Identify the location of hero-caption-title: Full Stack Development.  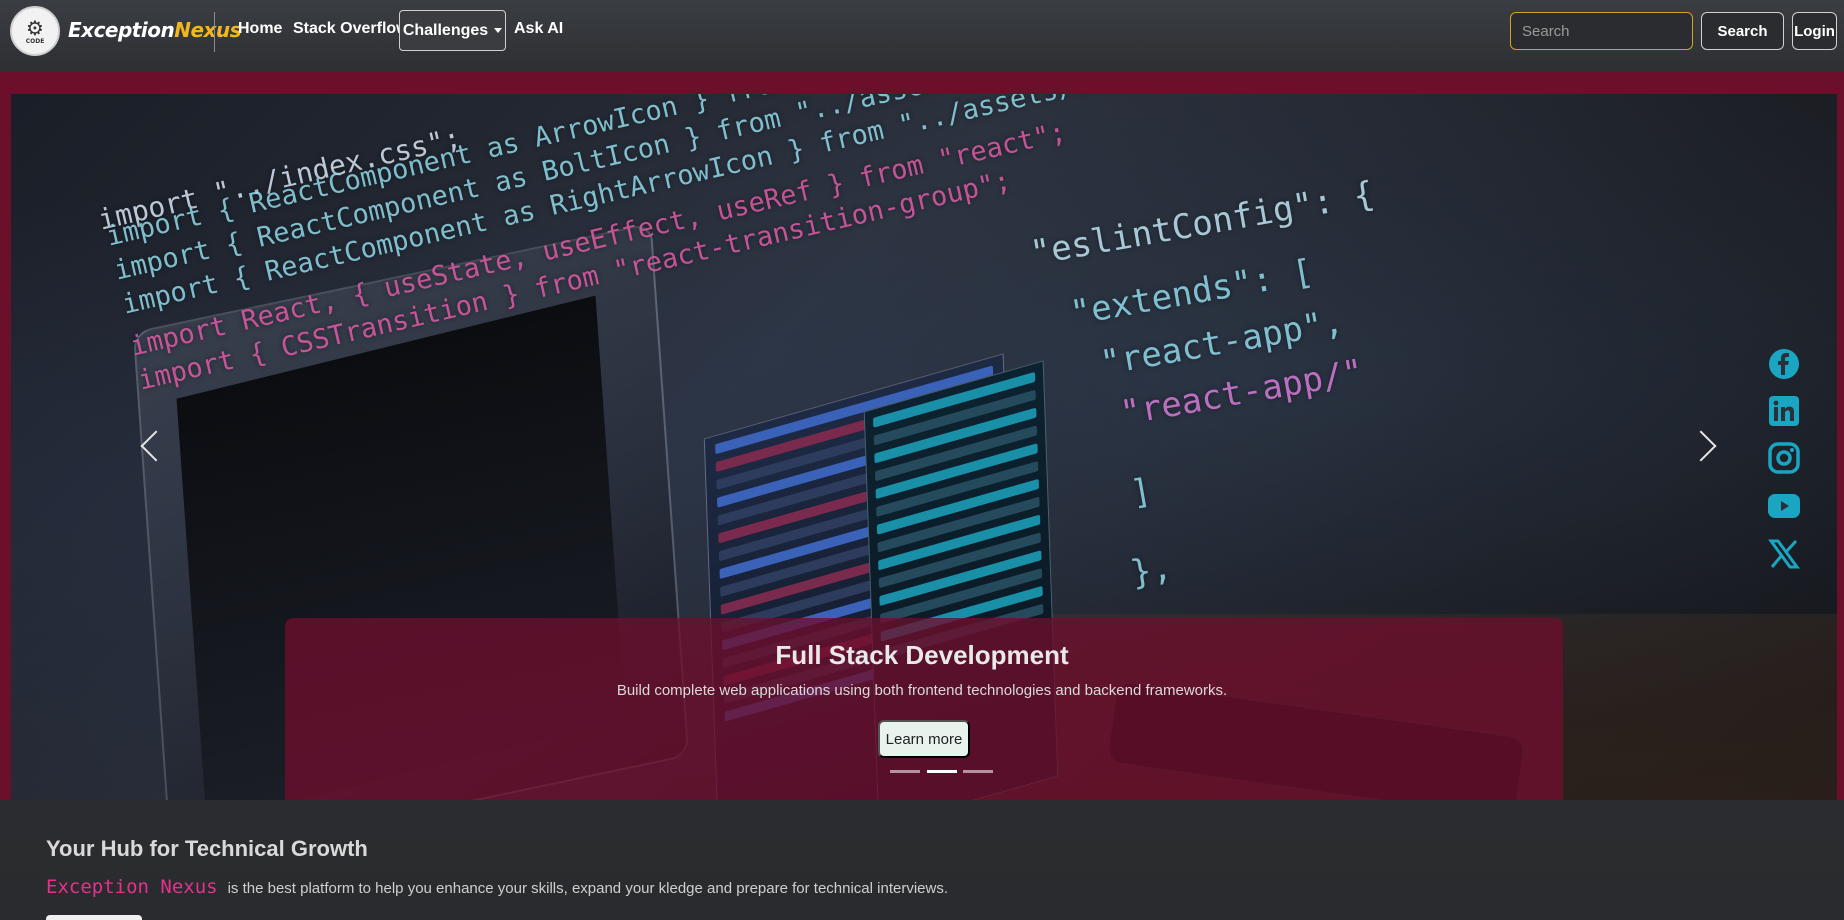
(922, 655).